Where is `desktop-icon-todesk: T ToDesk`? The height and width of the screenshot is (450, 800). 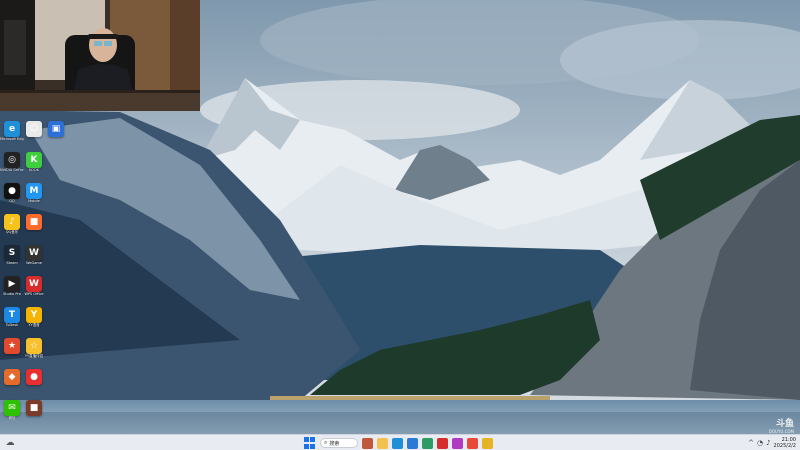 desktop-icon-todesk: T ToDesk is located at coordinates (12, 321).